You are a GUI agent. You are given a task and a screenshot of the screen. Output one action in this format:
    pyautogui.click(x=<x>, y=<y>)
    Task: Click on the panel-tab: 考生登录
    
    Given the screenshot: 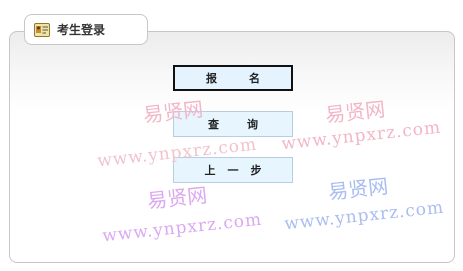 What is the action you would take?
    pyautogui.click(x=86, y=29)
    